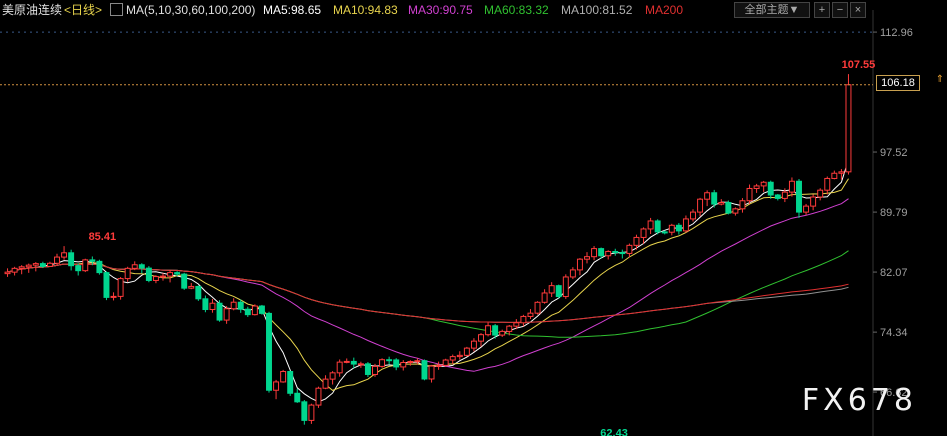  Describe the element at coordinates (898, 83) in the screenshot. I see `current-price-box: 106.18` at that location.